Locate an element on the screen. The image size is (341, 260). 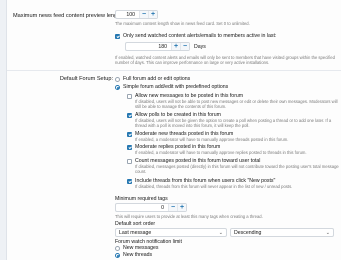
notify-new-messages-radio is located at coordinates (117, 248).